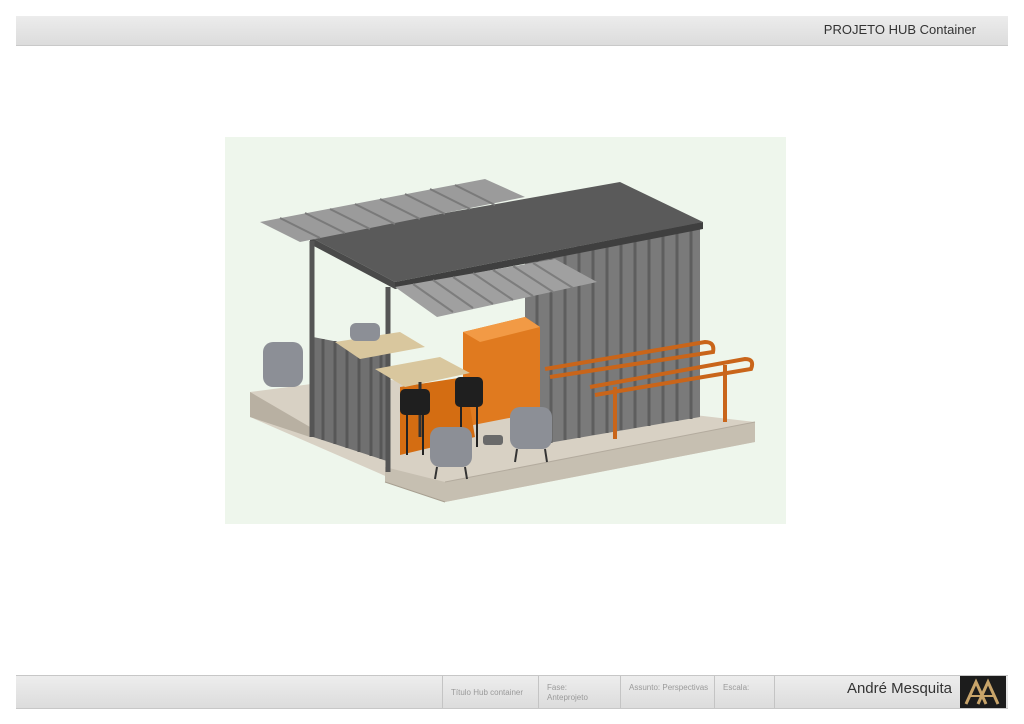 Image resolution: width=1024 pixels, height=724 pixels. What do you see at coordinates (669, 687) in the screenshot?
I see `assunto-text: Assunto: Perspectivas` at bounding box center [669, 687].